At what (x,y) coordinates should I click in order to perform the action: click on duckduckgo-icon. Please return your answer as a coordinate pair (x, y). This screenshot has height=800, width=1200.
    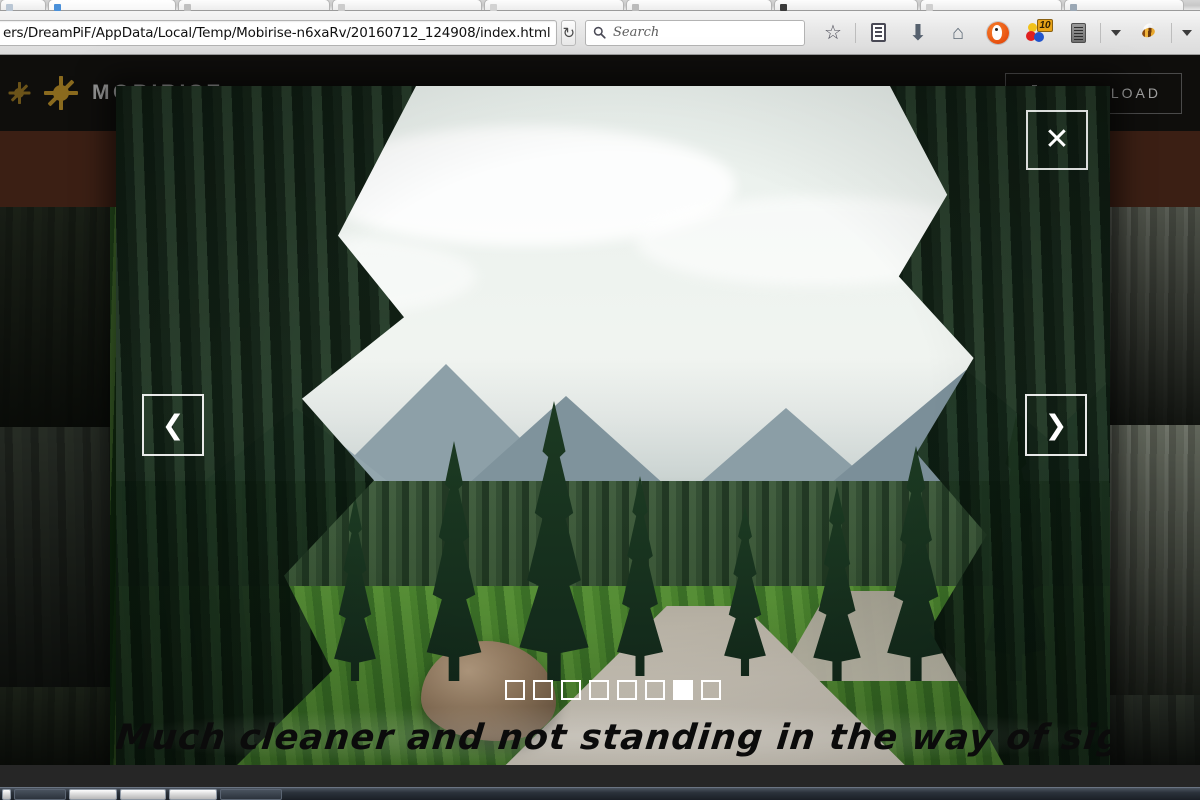
    Looking at the image, I should click on (998, 32).